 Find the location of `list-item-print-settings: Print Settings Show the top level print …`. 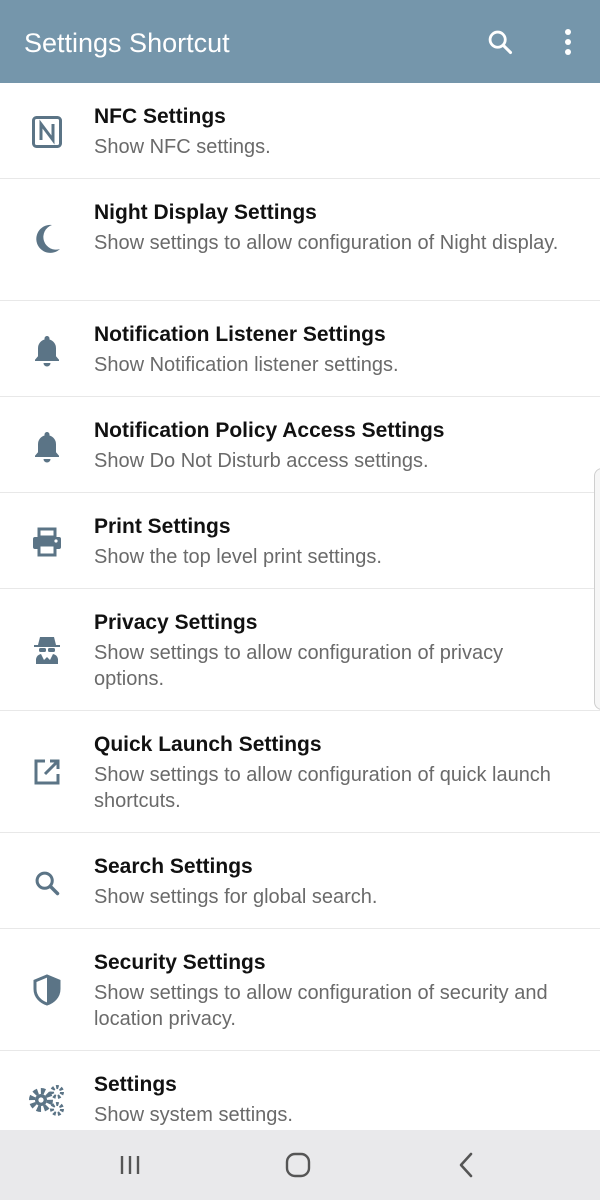

list-item-print-settings: Print Settings Show the top level print … is located at coordinates (300, 541).